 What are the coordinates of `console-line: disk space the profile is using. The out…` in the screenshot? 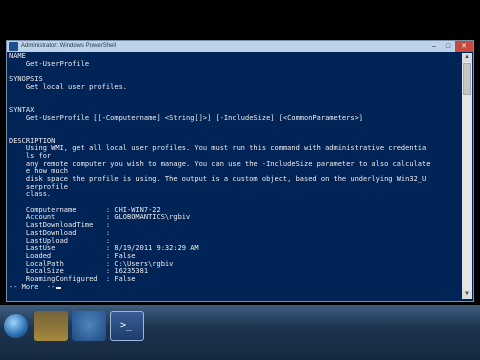 It's located at (218, 179).